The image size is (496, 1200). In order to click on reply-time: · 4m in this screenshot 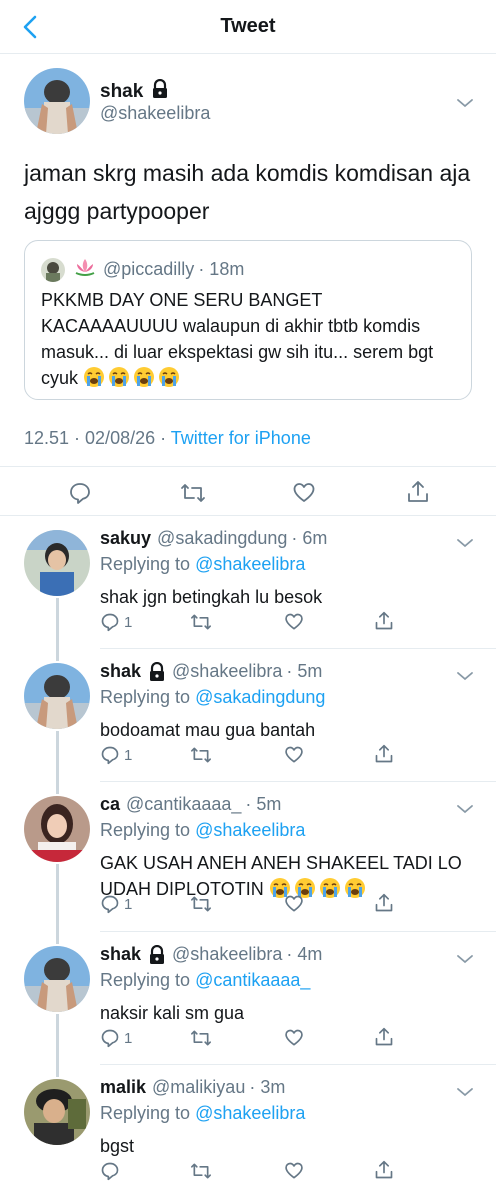, I will do `click(304, 954)`.